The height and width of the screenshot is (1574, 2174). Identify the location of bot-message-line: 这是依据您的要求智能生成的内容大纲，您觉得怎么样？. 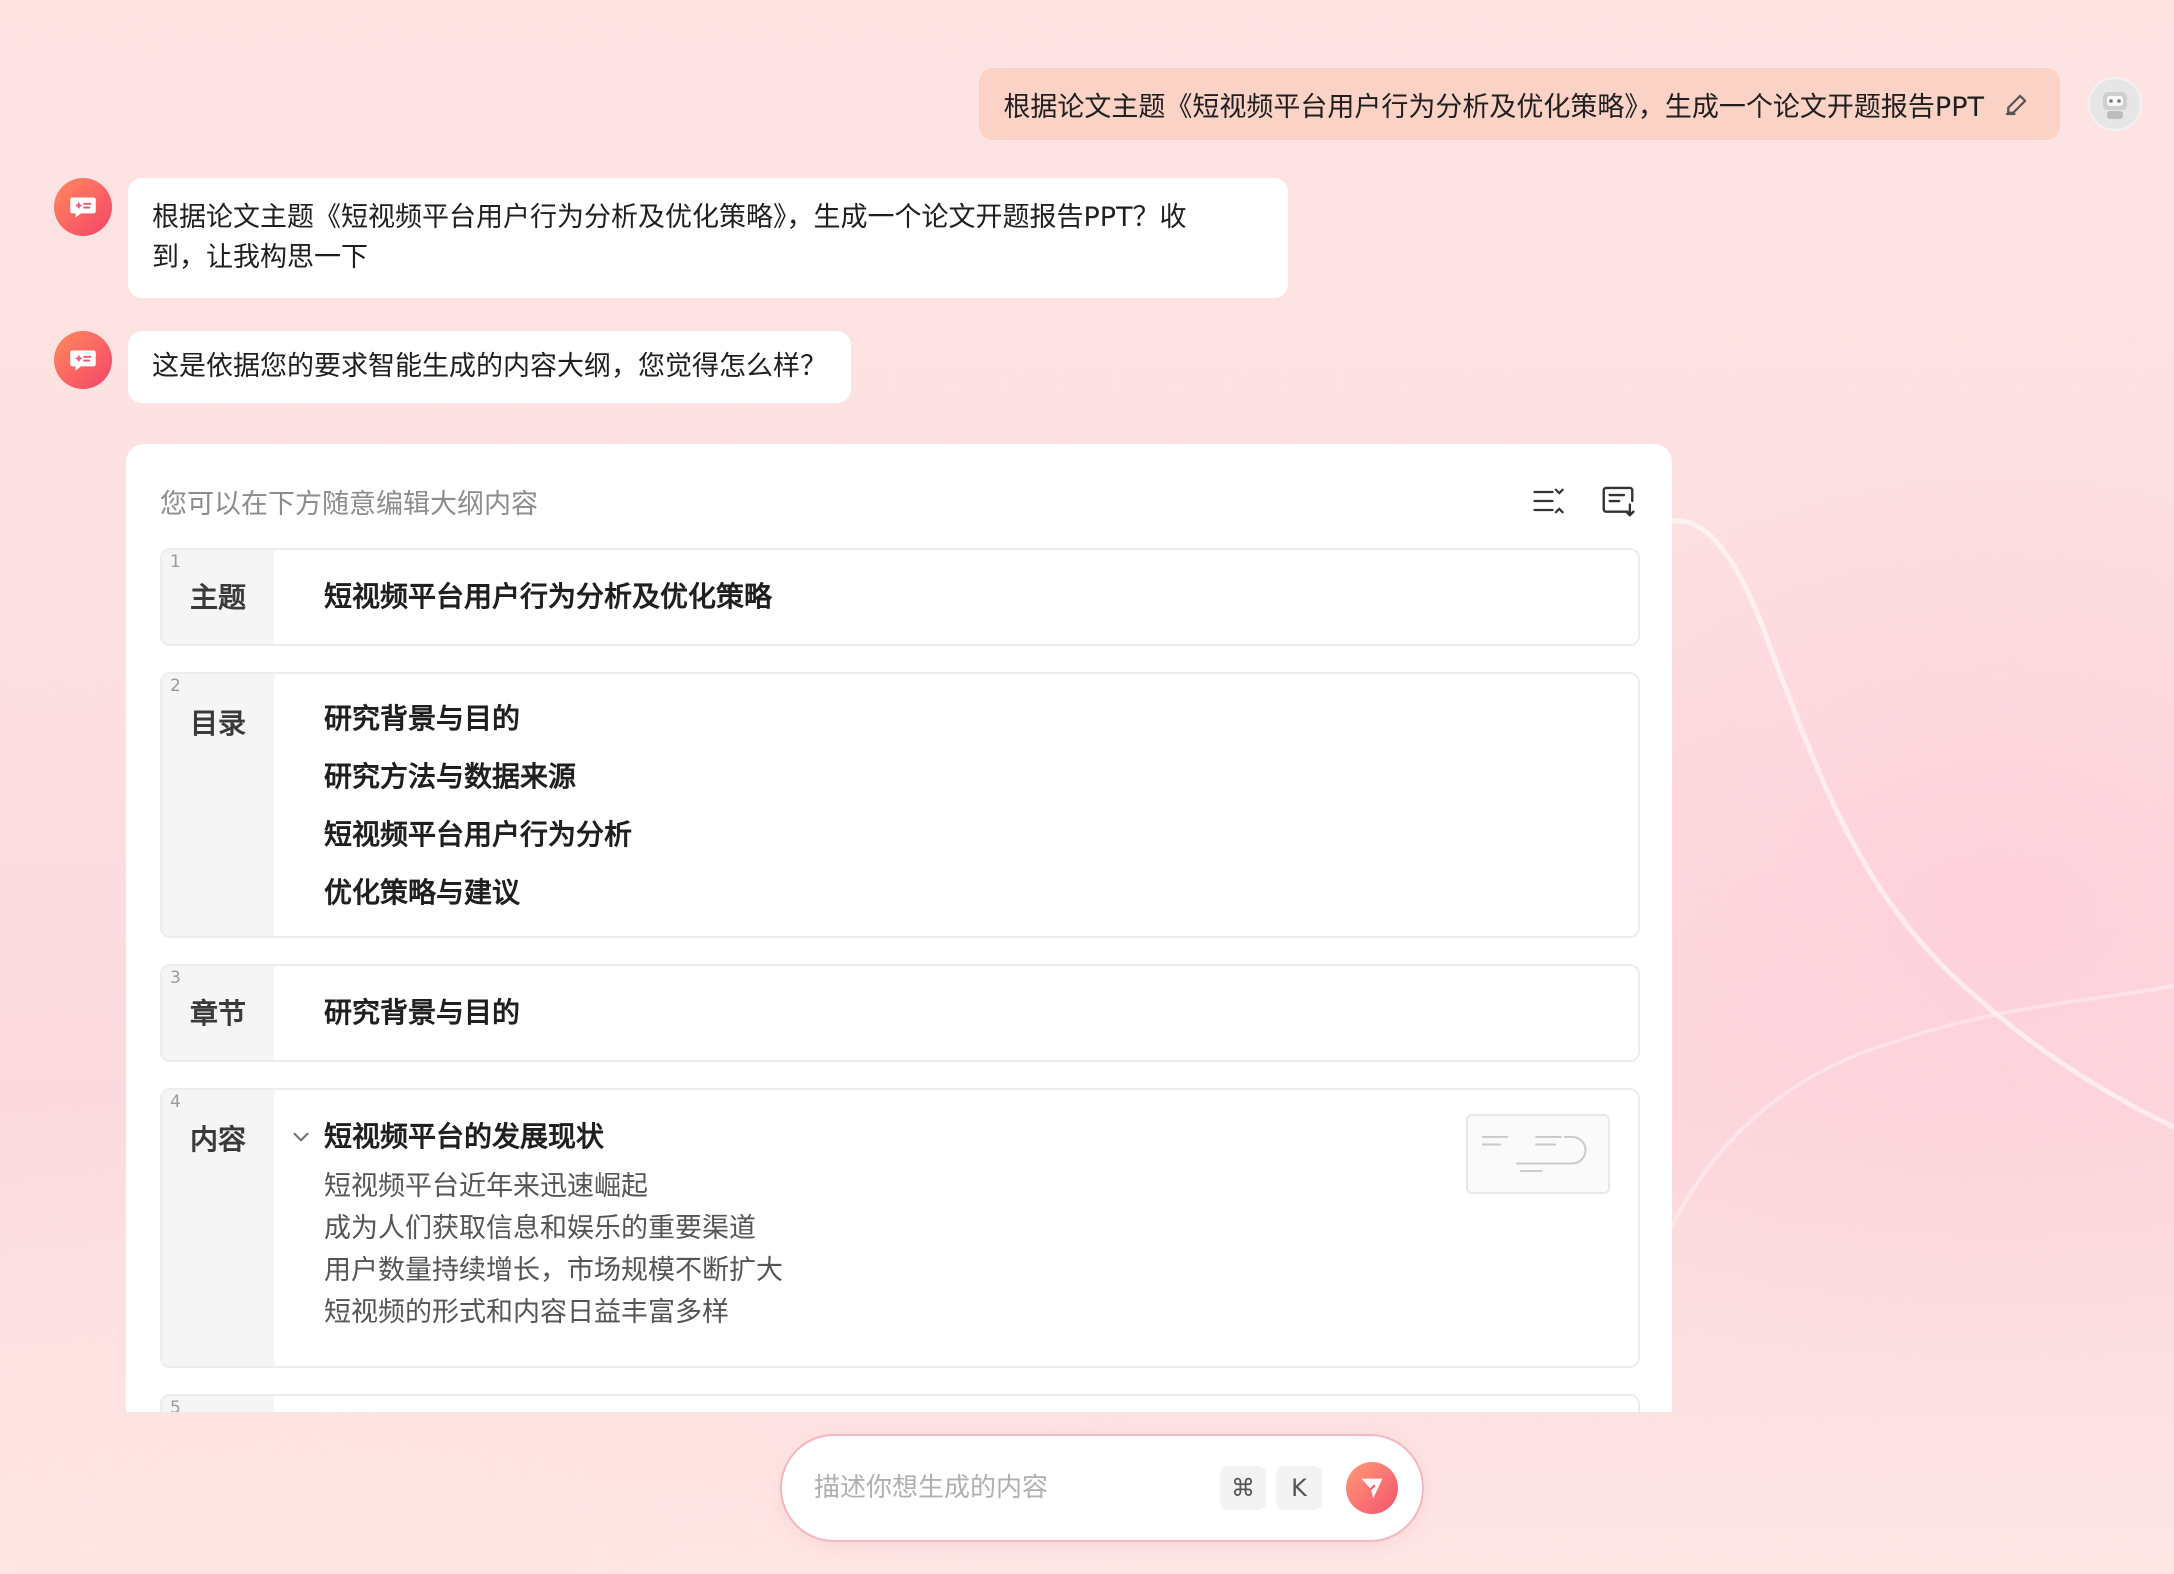
(489, 366).